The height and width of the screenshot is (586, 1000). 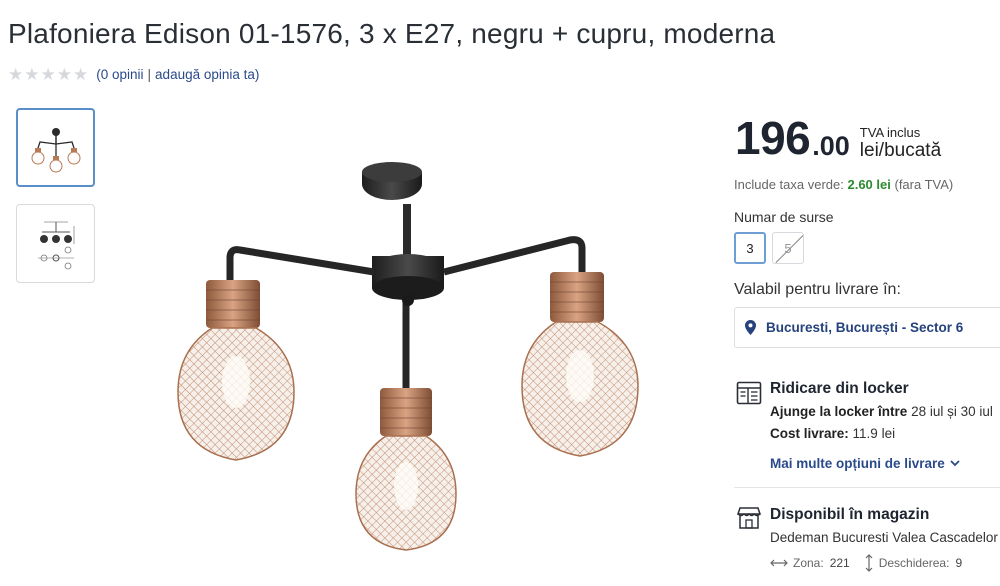 What do you see at coordinates (773, 138) in the screenshot?
I see `price-integer: 196` at bounding box center [773, 138].